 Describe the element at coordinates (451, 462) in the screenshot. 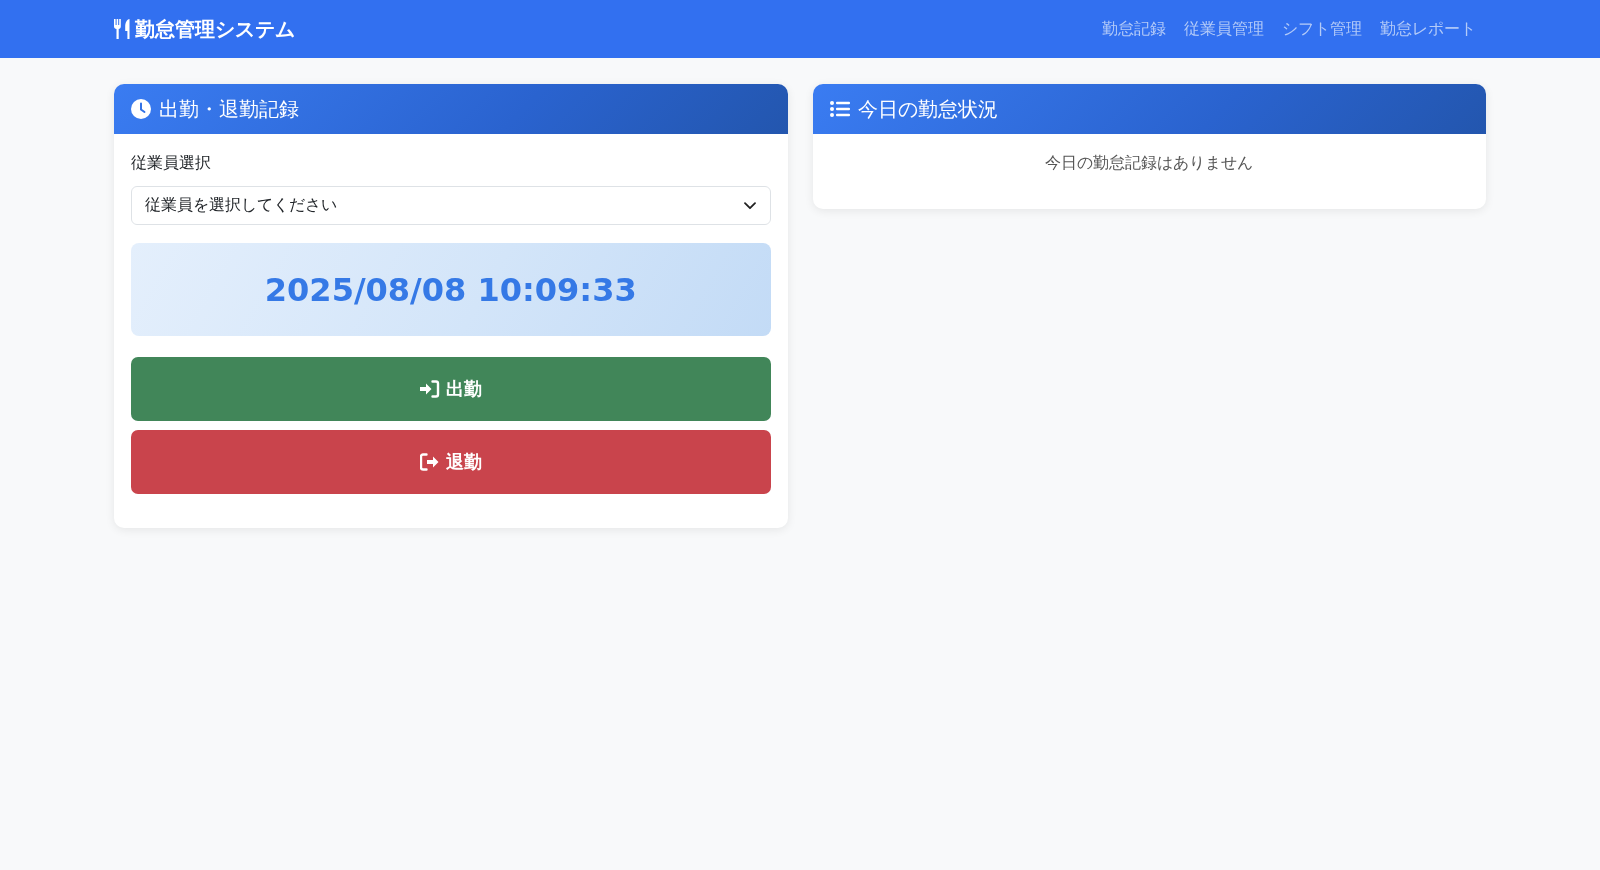

I see `clock-out-button: 退勤` at that location.